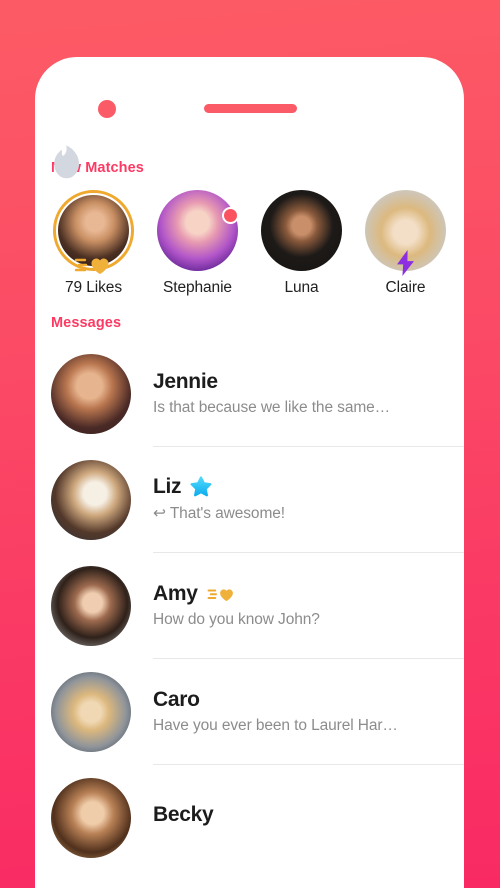 The height and width of the screenshot is (888, 500). I want to click on contact-name: Becky, so click(183, 814).